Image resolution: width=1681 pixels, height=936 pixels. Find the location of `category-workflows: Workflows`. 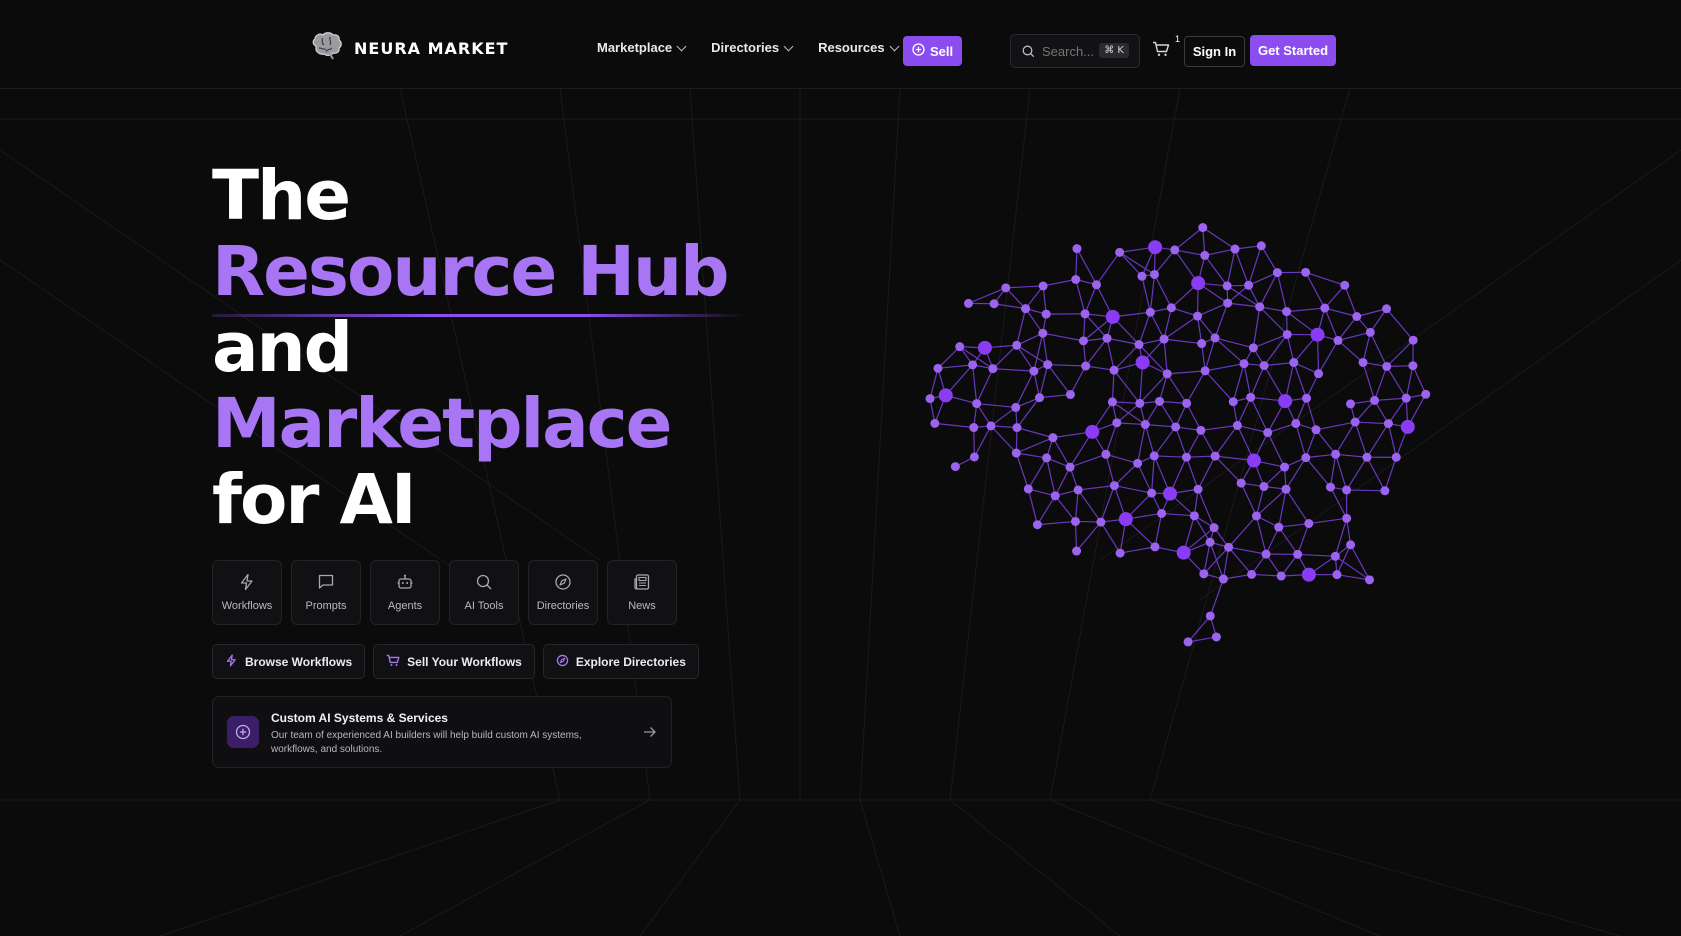

category-workflows: Workflows is located at coordinates (247, 592).